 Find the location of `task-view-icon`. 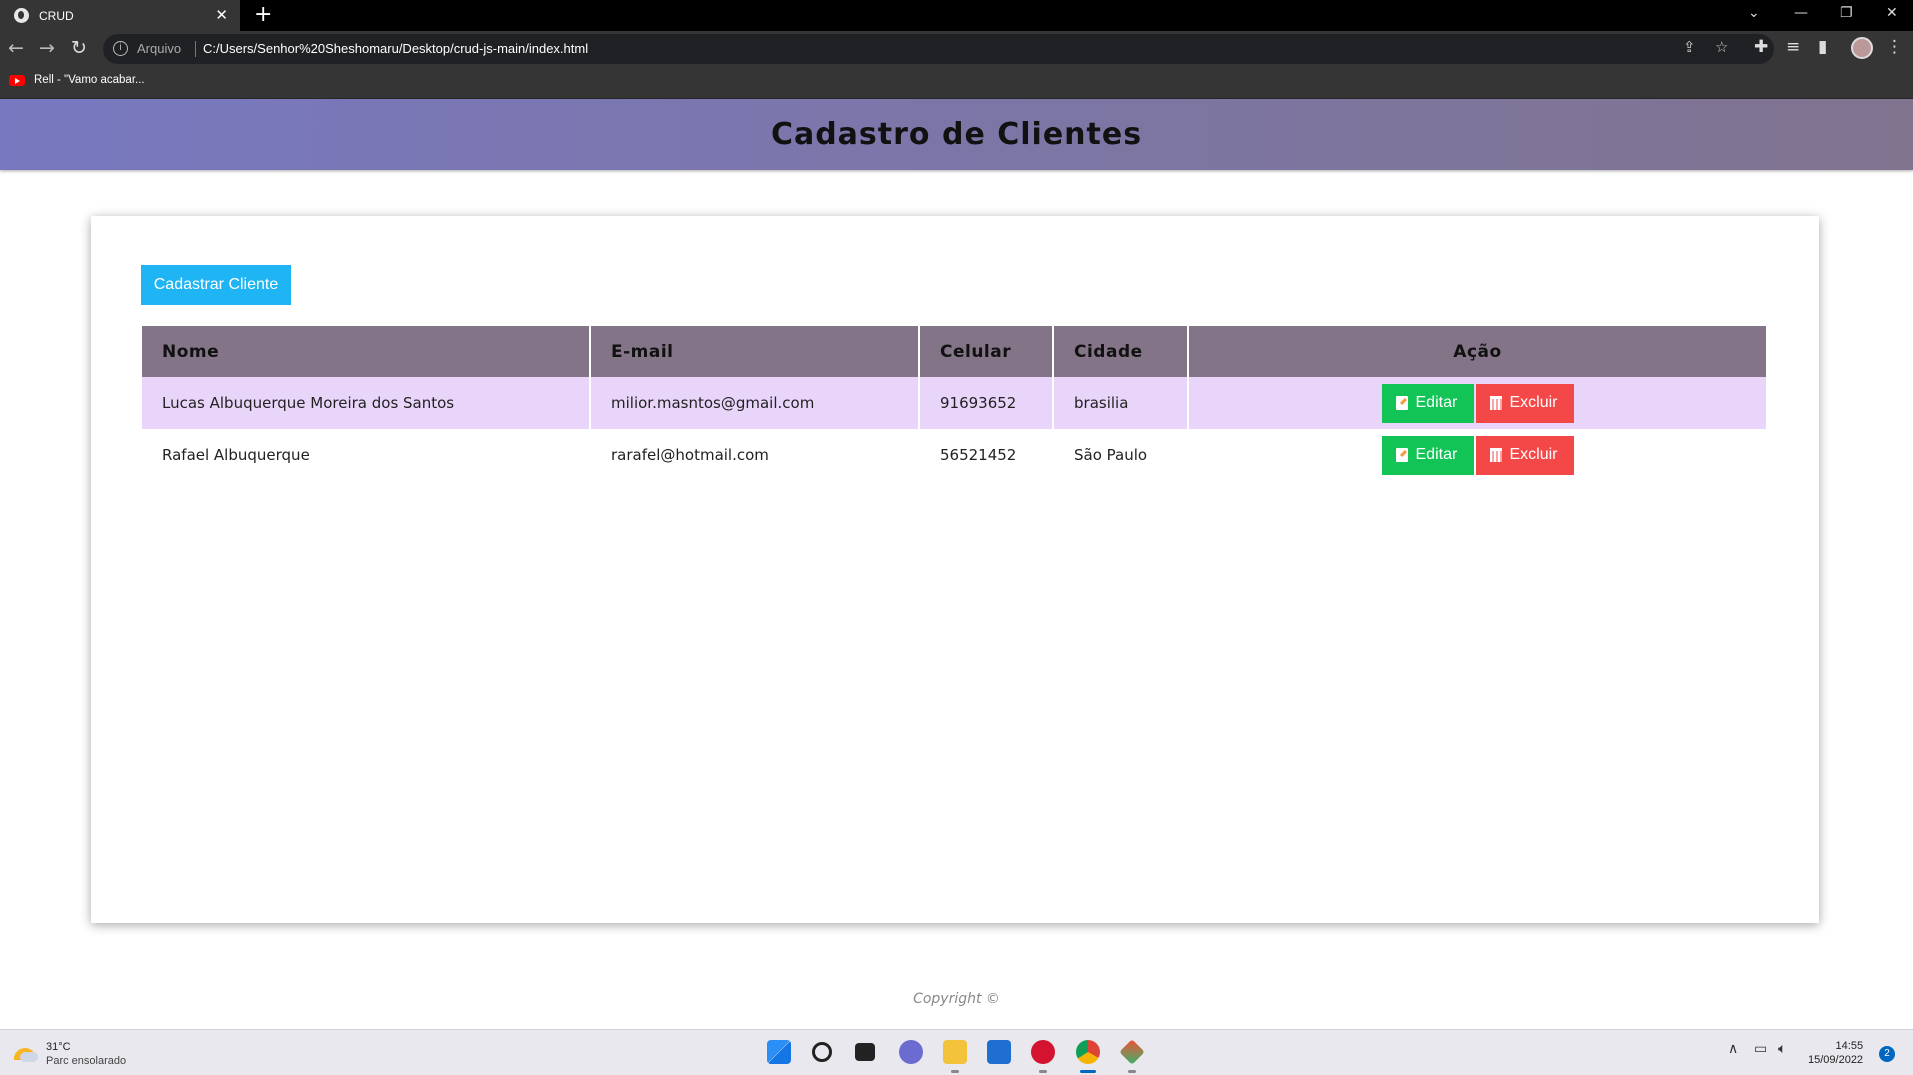

task-view-icon is located at coordinates (865, 1052).